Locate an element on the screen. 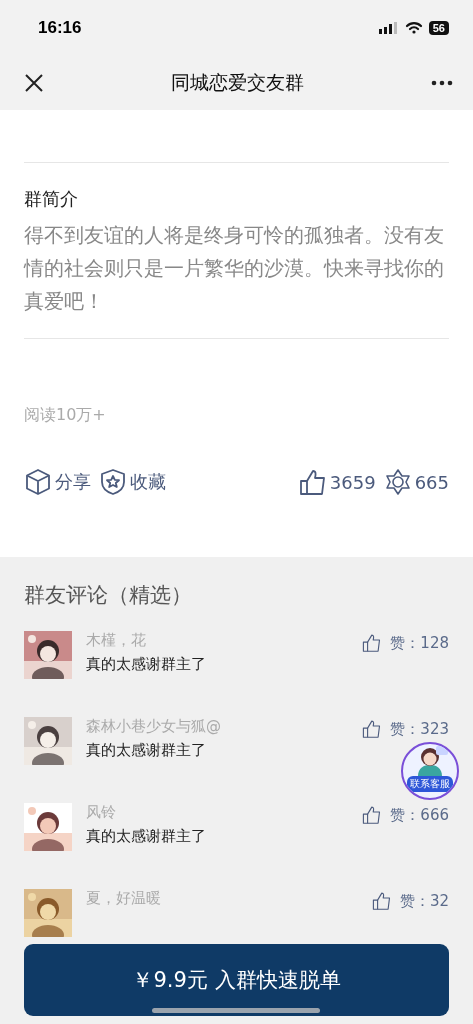 This screenshot has height=1024, width=473. user-name: 风铃 is located at coordinates (101, 812).